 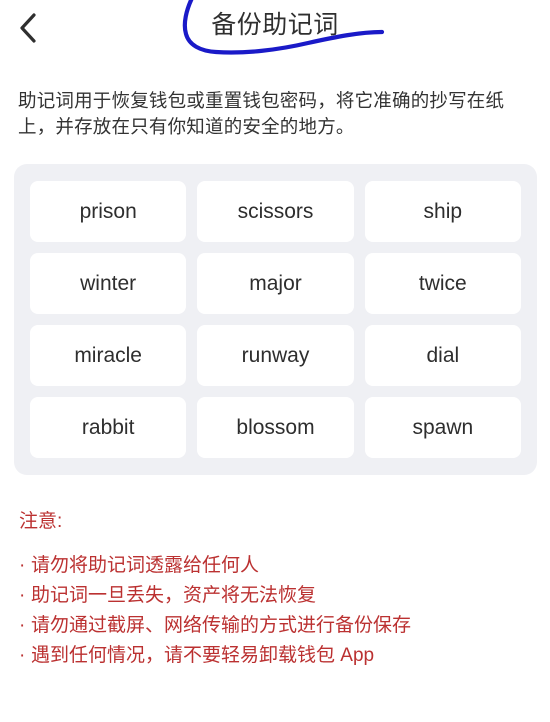 What do you see at coordinates (442, 355) in the screenshot?
I see `mnemonic-word: dial` at bounding box center [442, 355].